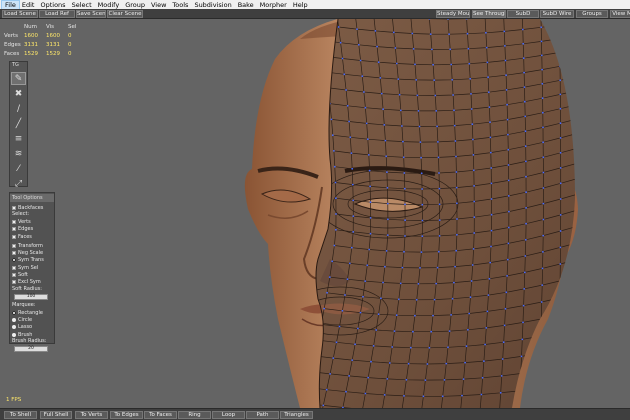 Image resolution: width=630 pixels, height=420 pixels. I want to click on groups-button: Groups, so click(592, 14).